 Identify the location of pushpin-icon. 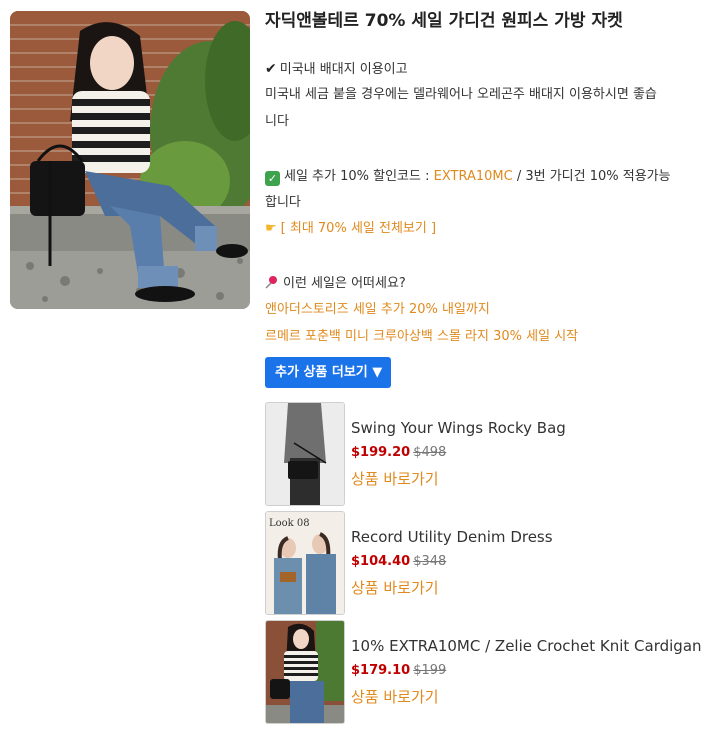
(272, 281).